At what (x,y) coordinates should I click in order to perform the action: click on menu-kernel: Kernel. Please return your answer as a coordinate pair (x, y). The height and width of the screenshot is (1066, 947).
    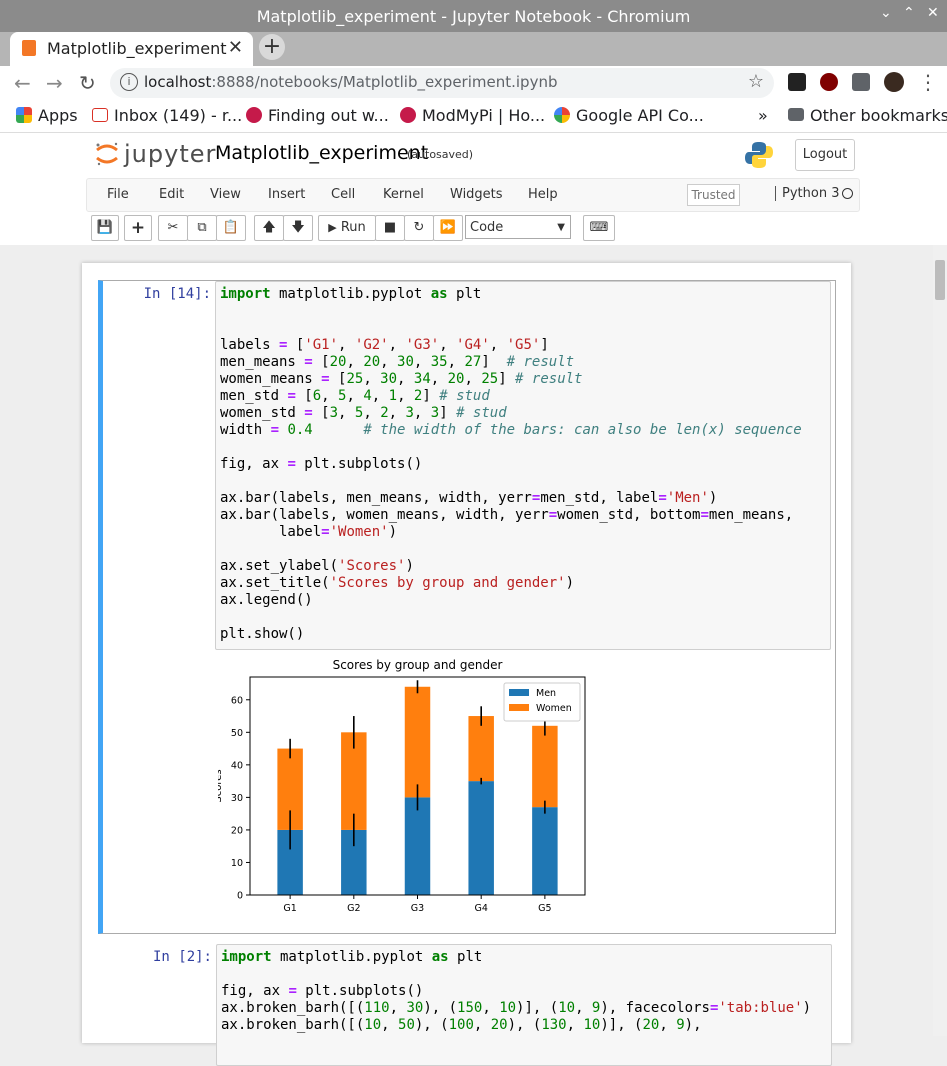
    Looking at the image, I should click on (403, 194).